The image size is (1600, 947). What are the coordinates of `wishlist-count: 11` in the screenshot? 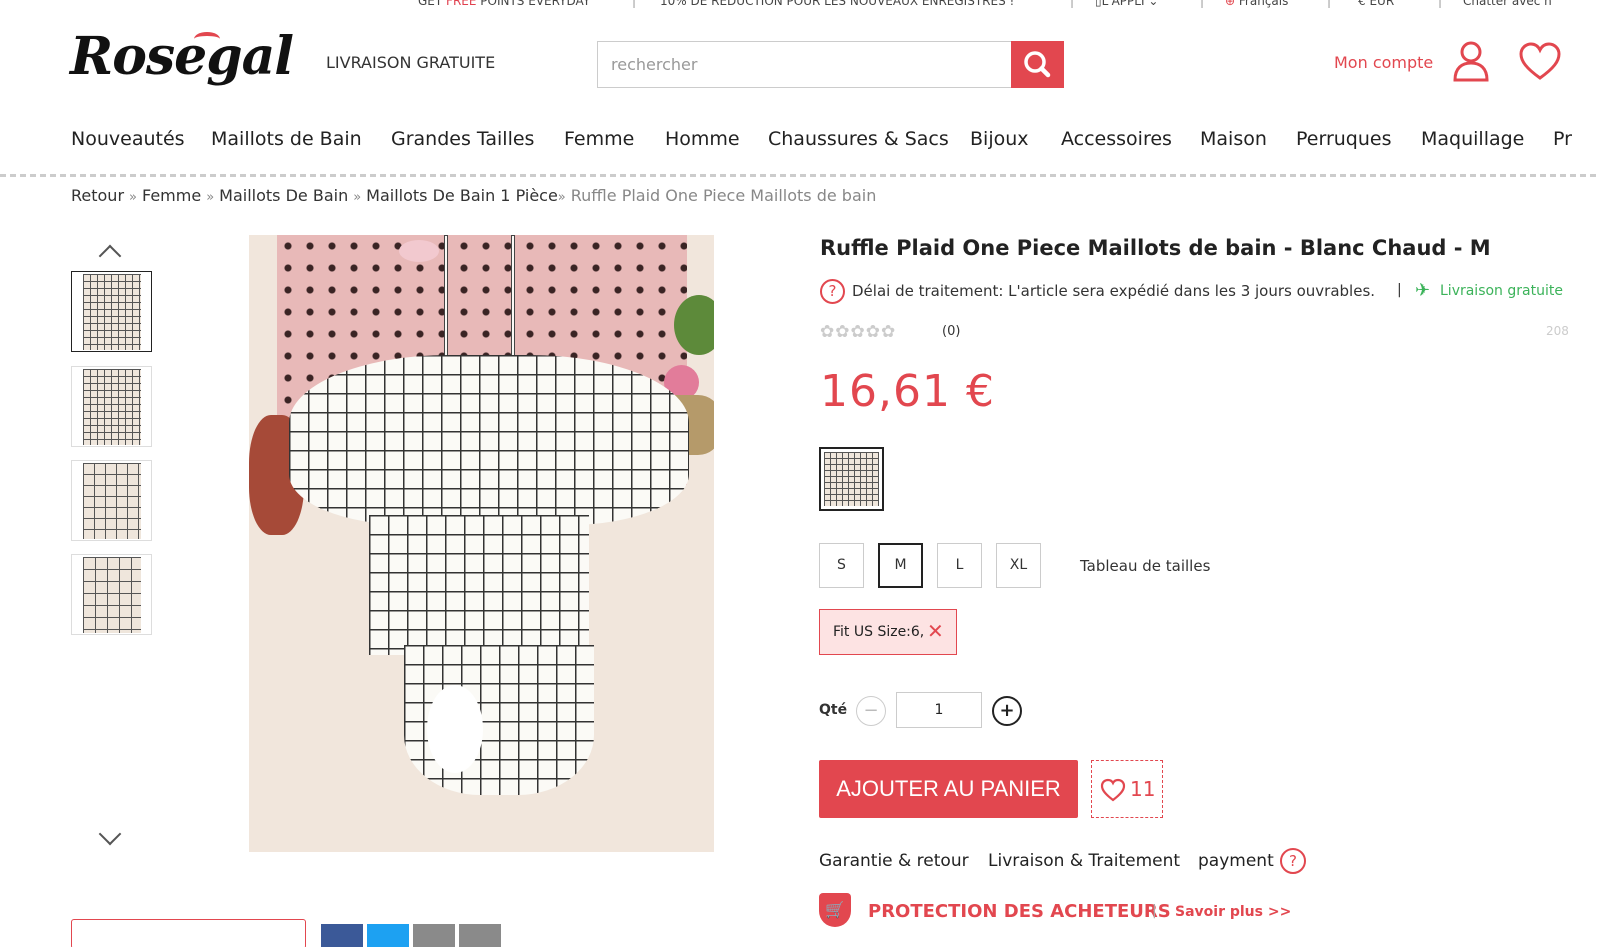 It's located at (1143, 789).